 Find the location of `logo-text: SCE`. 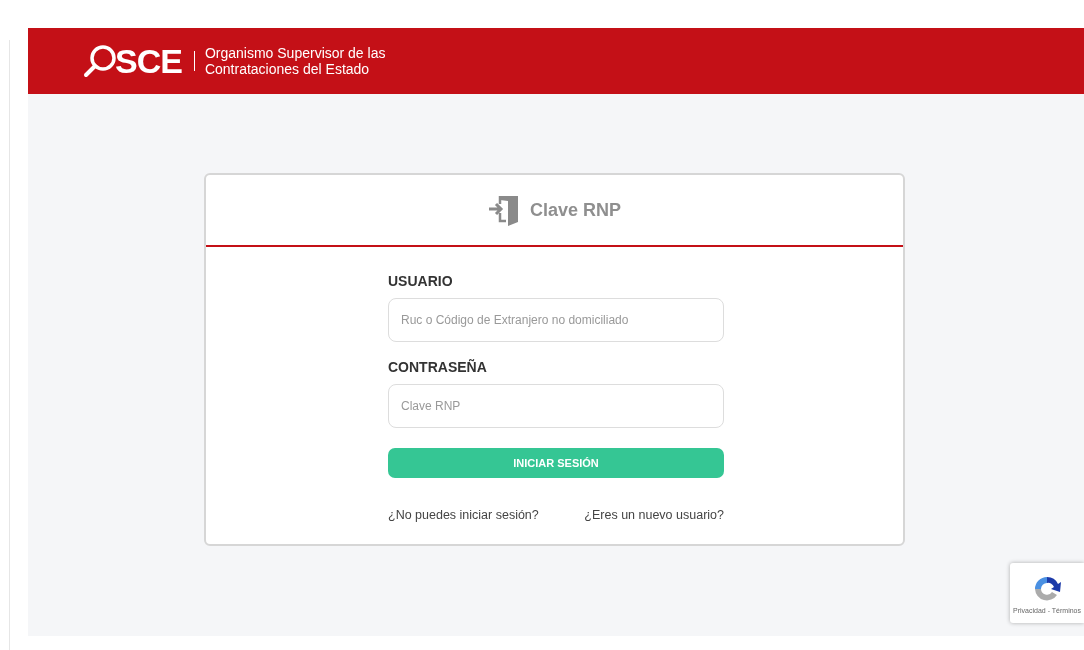

logo-text: SCE is located at coordinates (148, 61).